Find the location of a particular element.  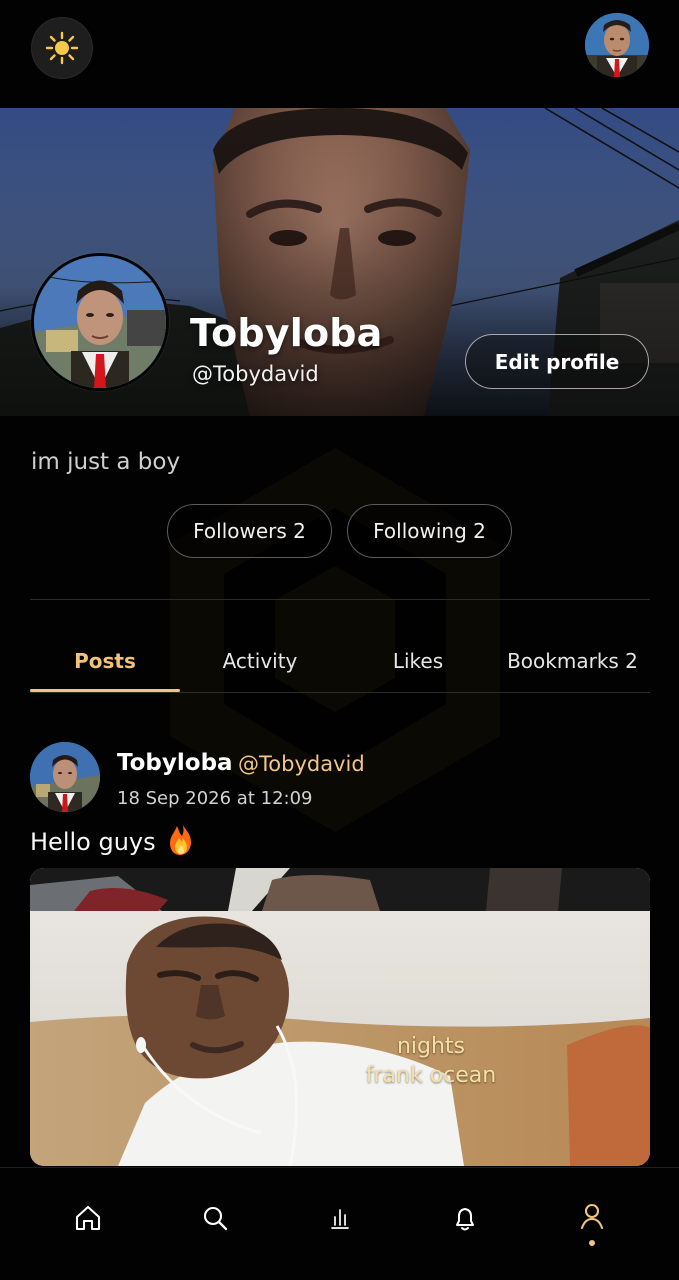

post-author-avatar-image is located at coordinates (65, 777).